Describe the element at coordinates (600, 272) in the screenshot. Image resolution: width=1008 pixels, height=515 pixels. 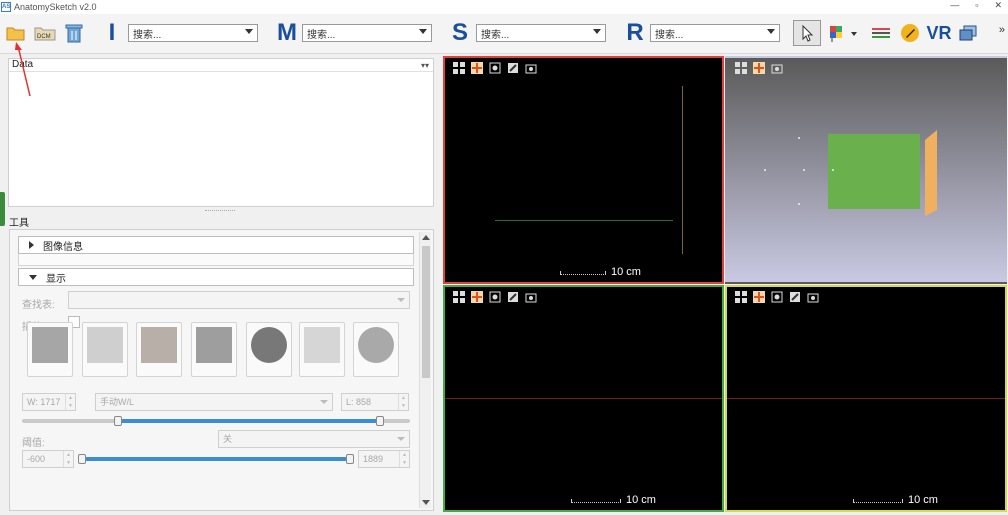
I see `scale-bar: 10 cm` at that location.